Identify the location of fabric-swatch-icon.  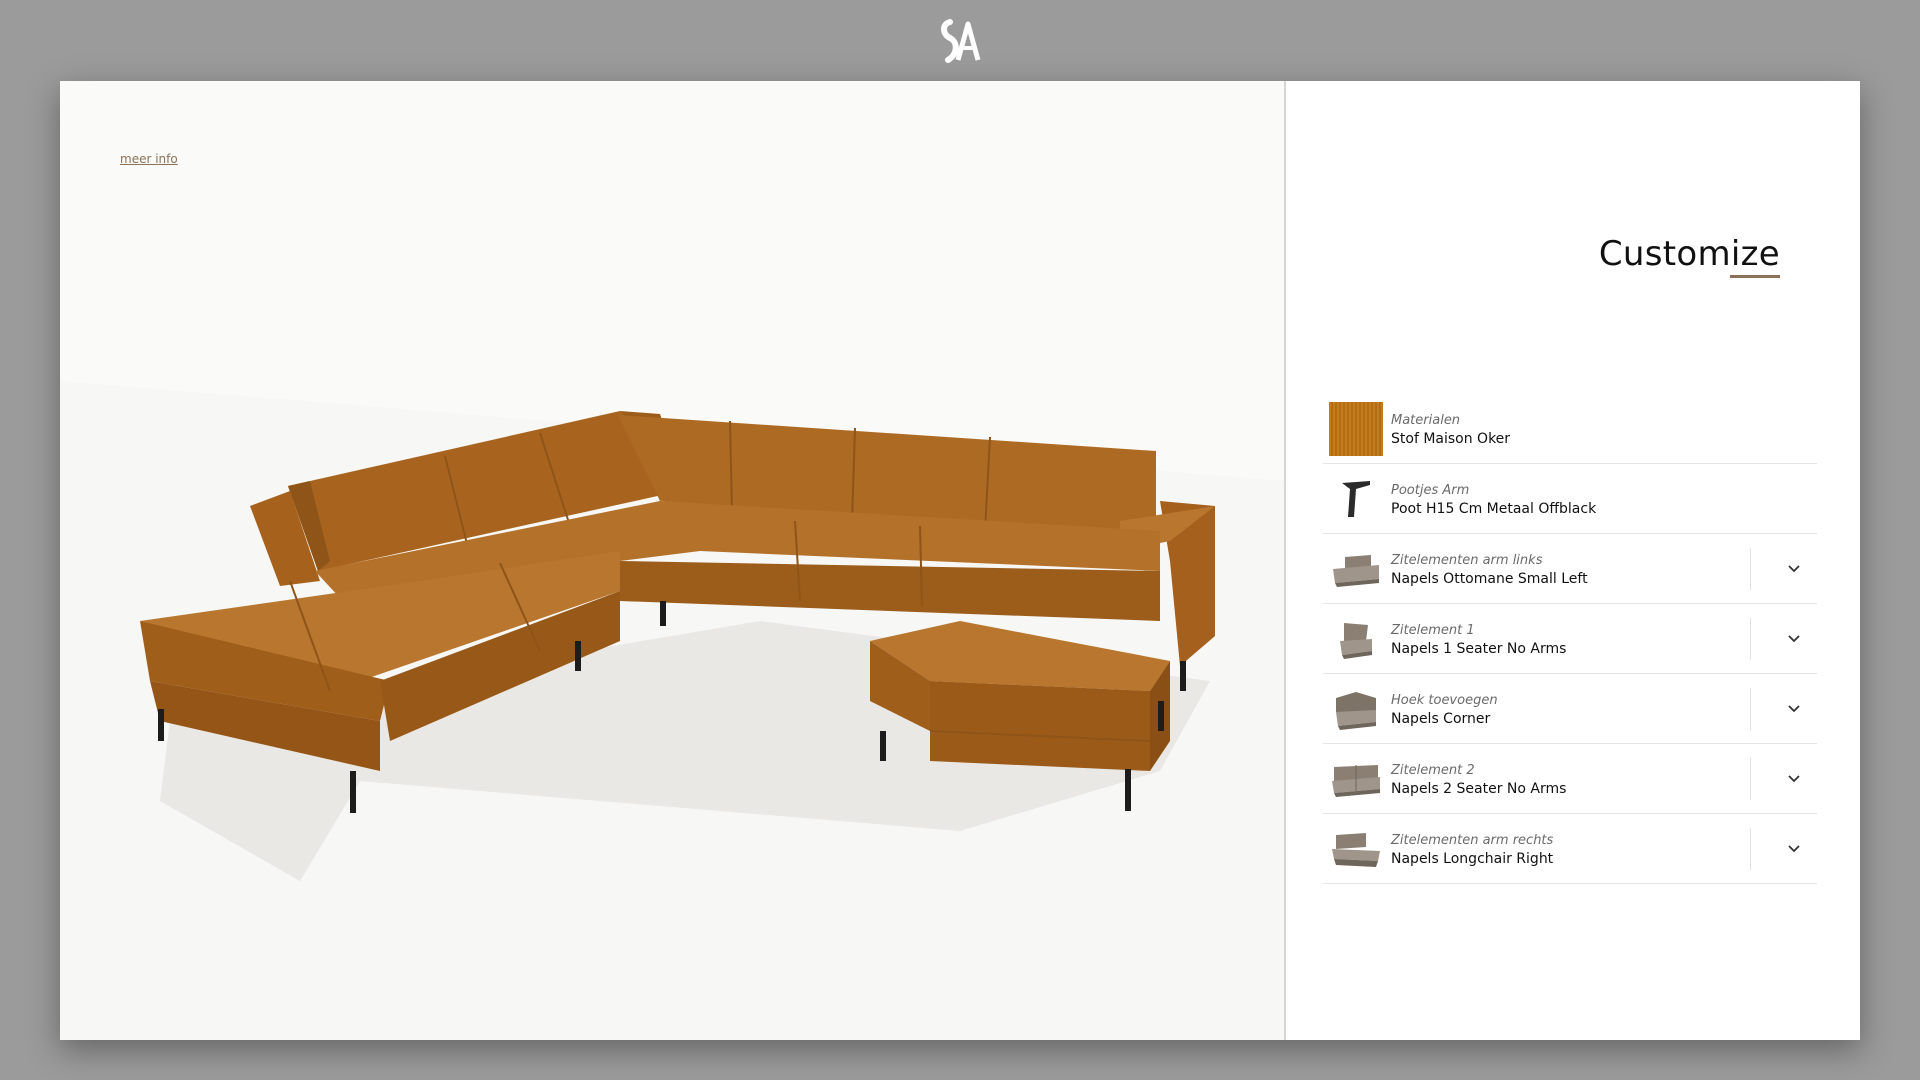
(1356, 429).